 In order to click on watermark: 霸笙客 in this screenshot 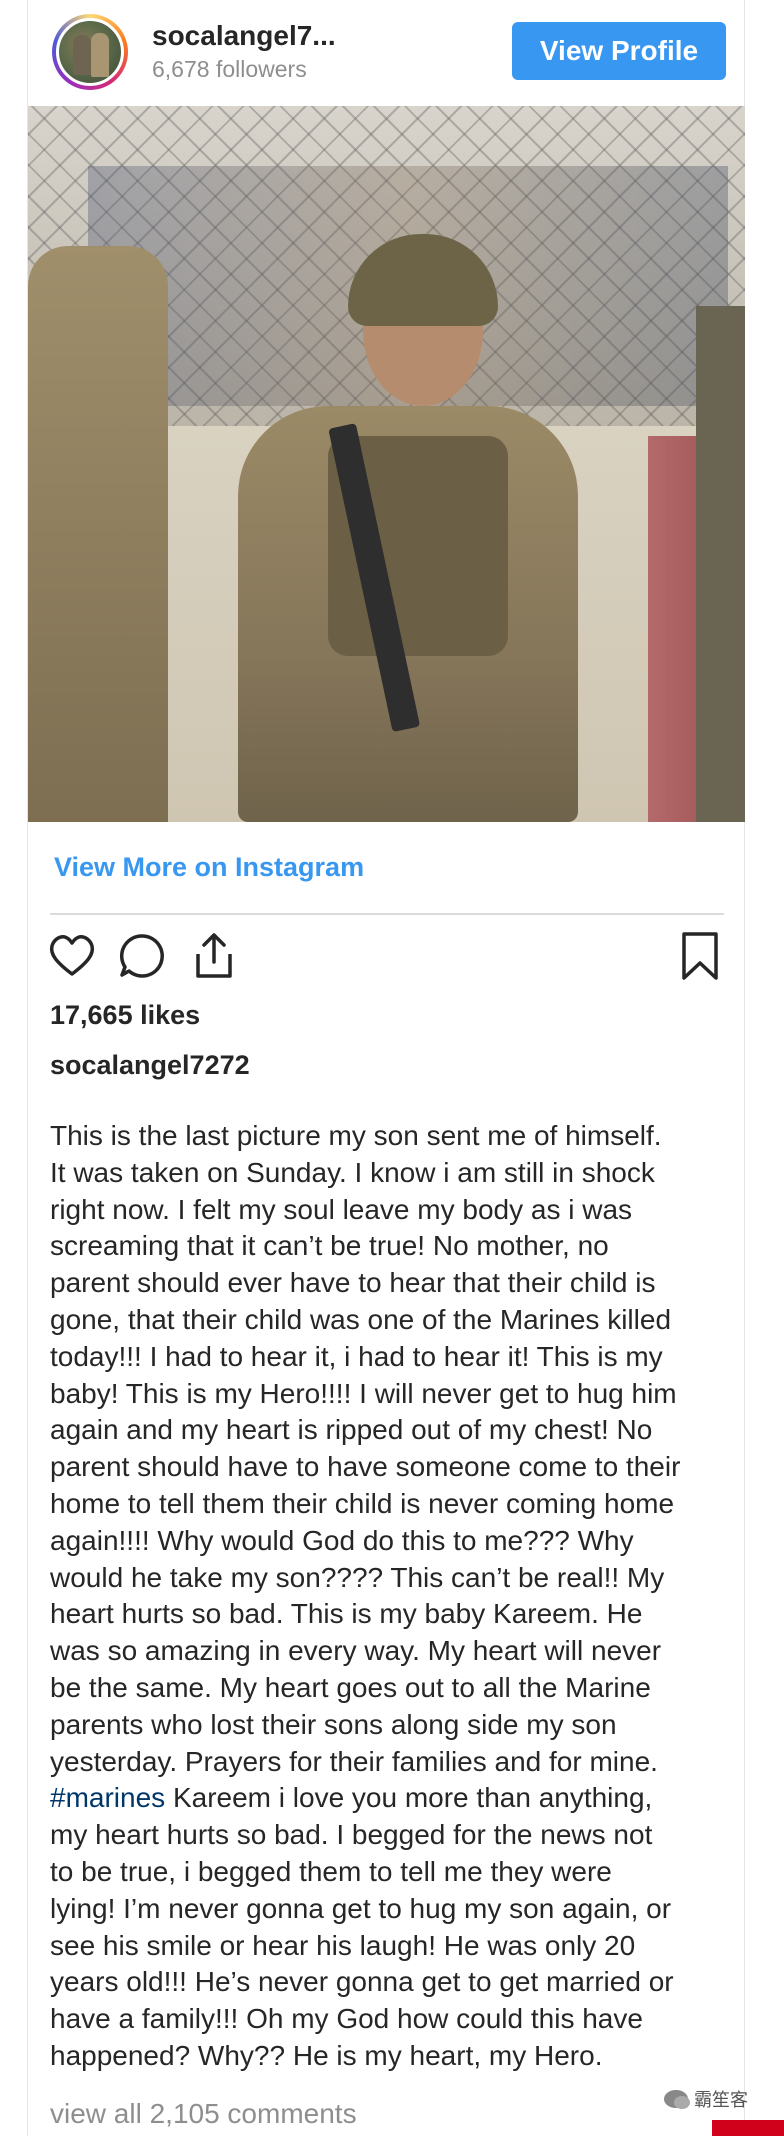, I will do `click(706, 2099)`.